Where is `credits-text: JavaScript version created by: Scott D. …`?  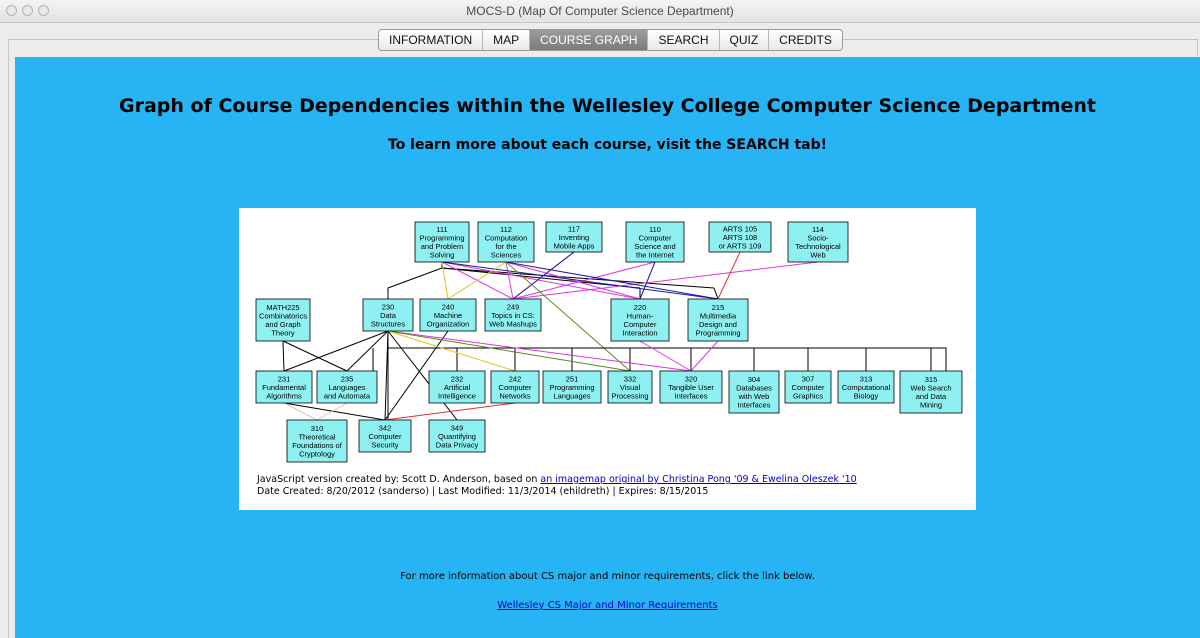 credits-text: JavaScript version created by: Scott D. … is located at coordinates (557, 486).